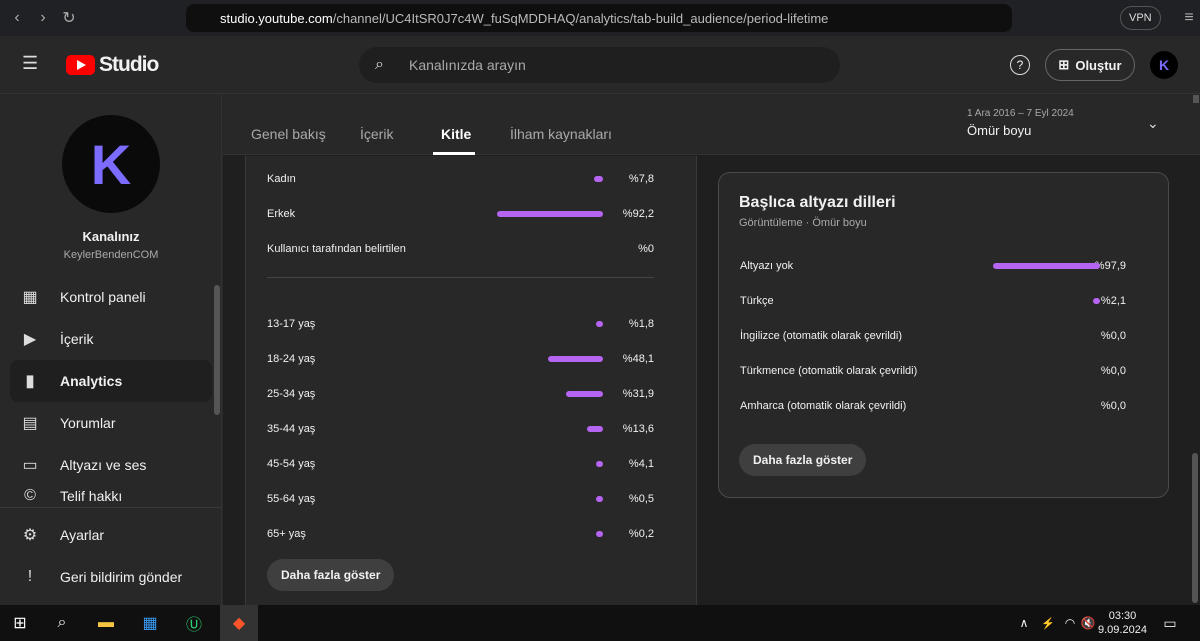 The image size is (1200, 641). What do you see at coordinates (460, 429) in the screenshot?
I see `list-item: 35-44 yaş %13,6` at bounding box center [460, 429].